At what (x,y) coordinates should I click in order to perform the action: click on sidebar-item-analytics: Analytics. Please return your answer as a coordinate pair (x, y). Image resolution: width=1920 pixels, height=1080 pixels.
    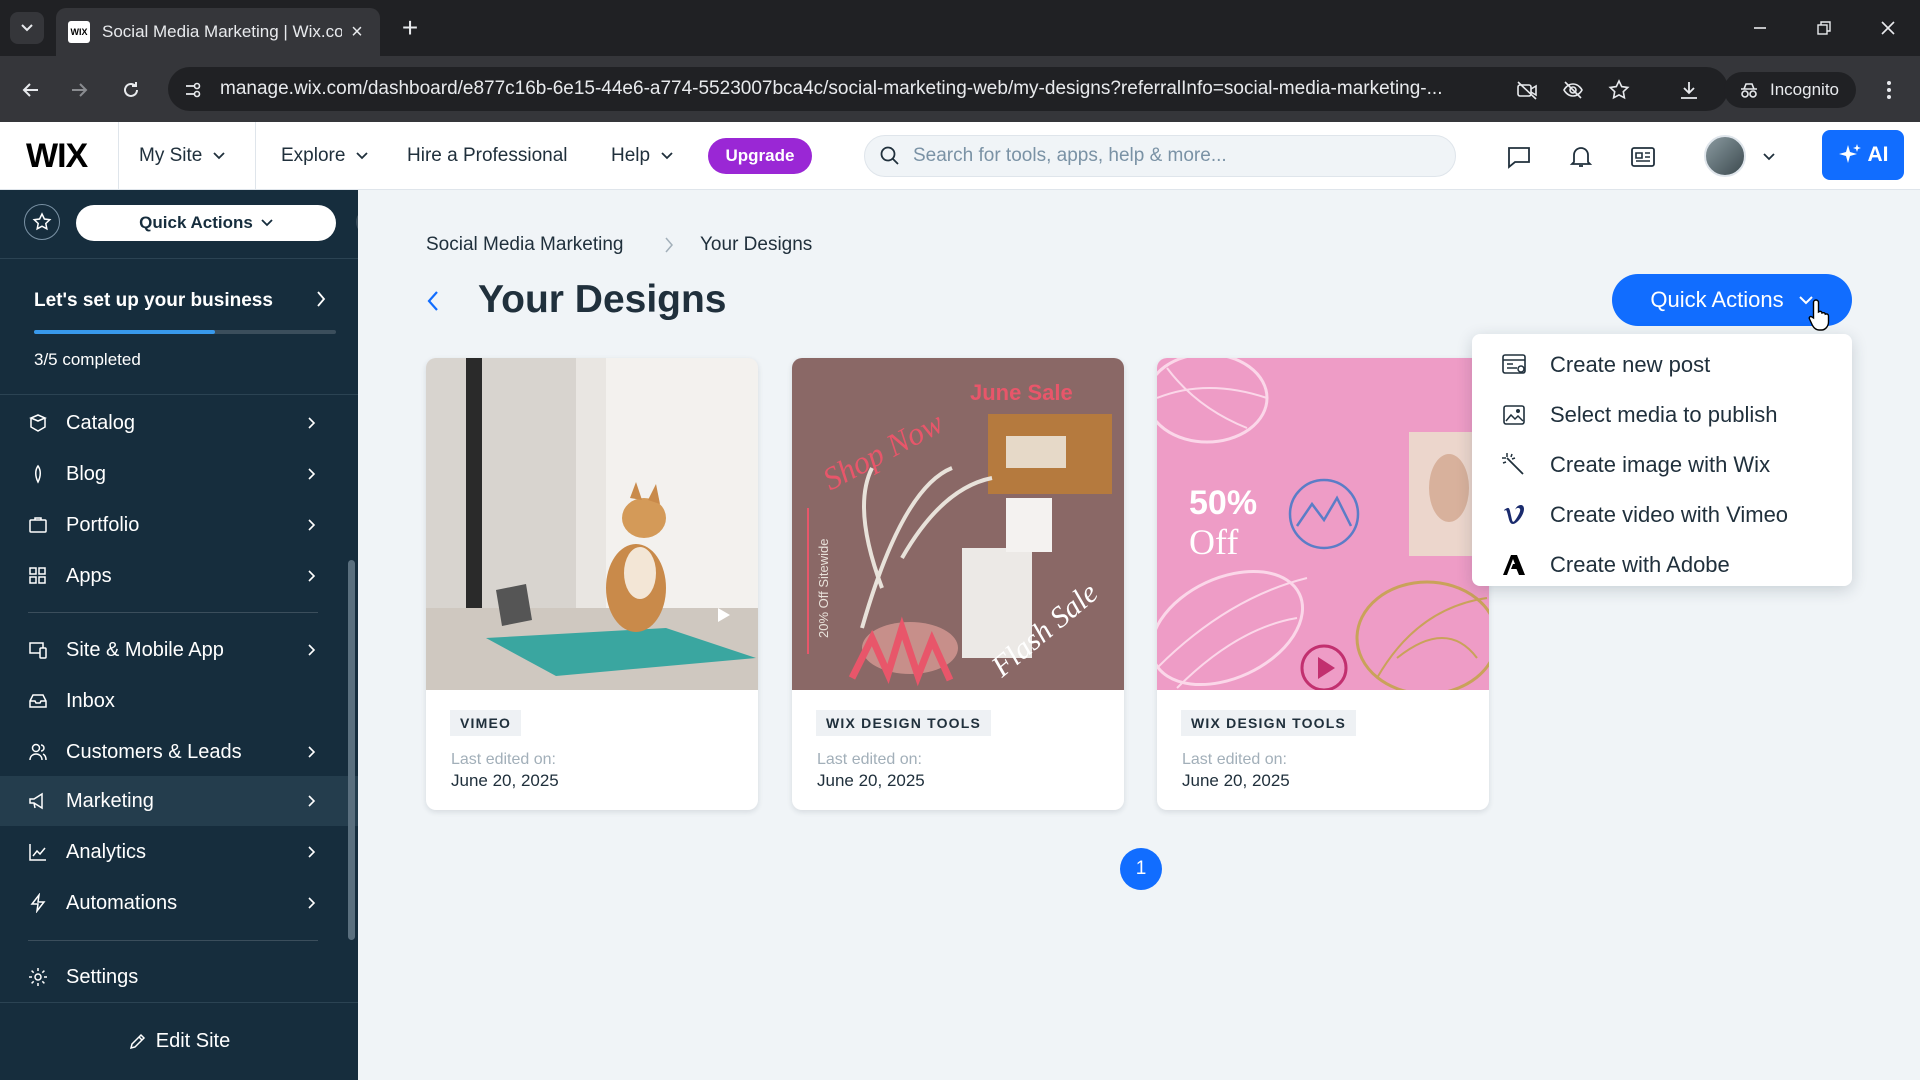
    Looking at the image, I should click on (179, 852).